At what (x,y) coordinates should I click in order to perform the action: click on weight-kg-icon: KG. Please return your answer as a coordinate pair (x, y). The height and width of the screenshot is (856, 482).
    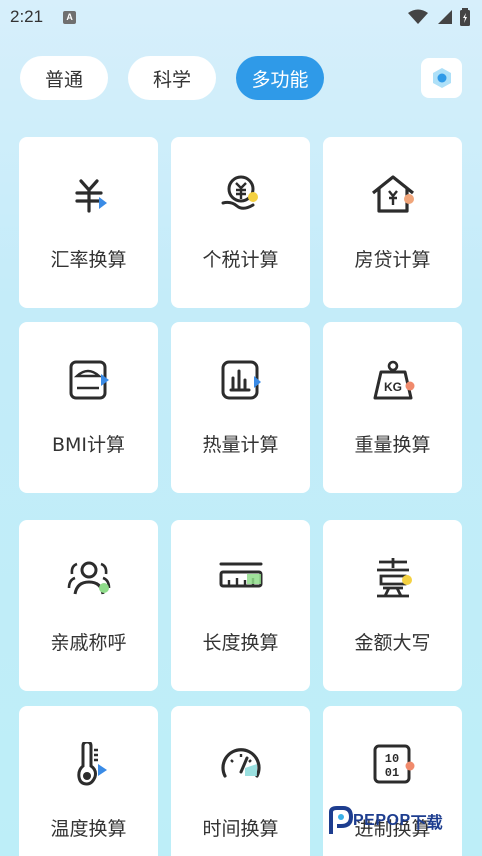
    Looking at the image, I should click on (393, 380).